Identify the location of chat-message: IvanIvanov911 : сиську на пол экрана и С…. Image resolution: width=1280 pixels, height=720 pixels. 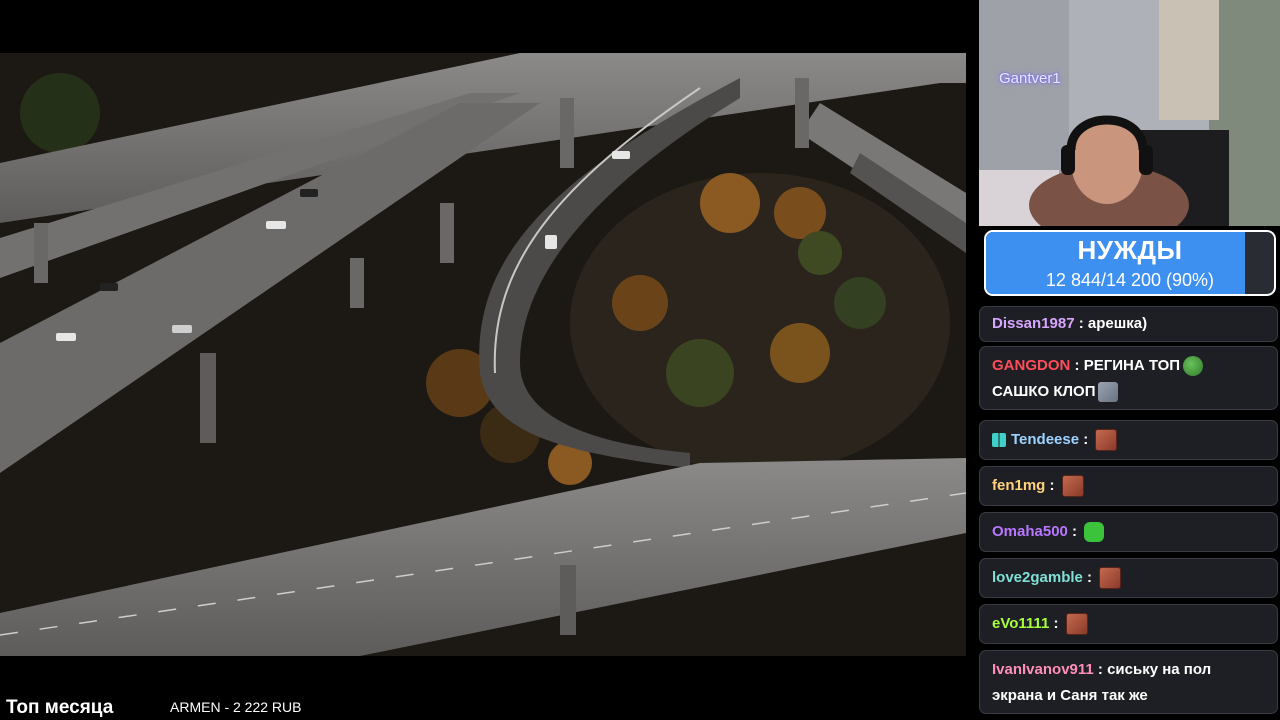
(1128, 682).